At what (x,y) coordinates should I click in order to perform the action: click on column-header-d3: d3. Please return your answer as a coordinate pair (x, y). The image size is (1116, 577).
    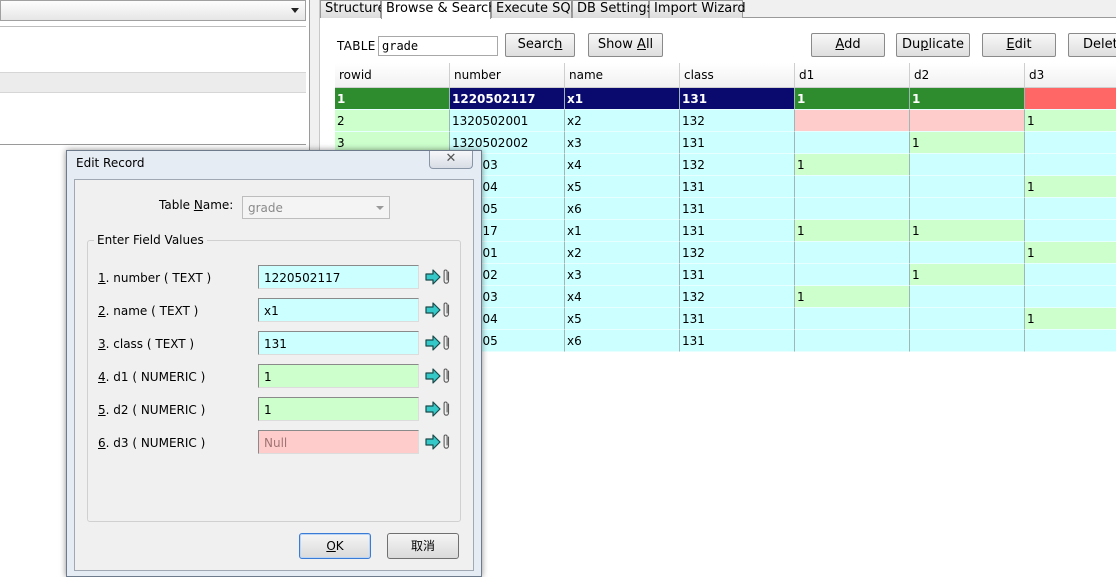
    Looking at the image, I should click on (1070, 75).